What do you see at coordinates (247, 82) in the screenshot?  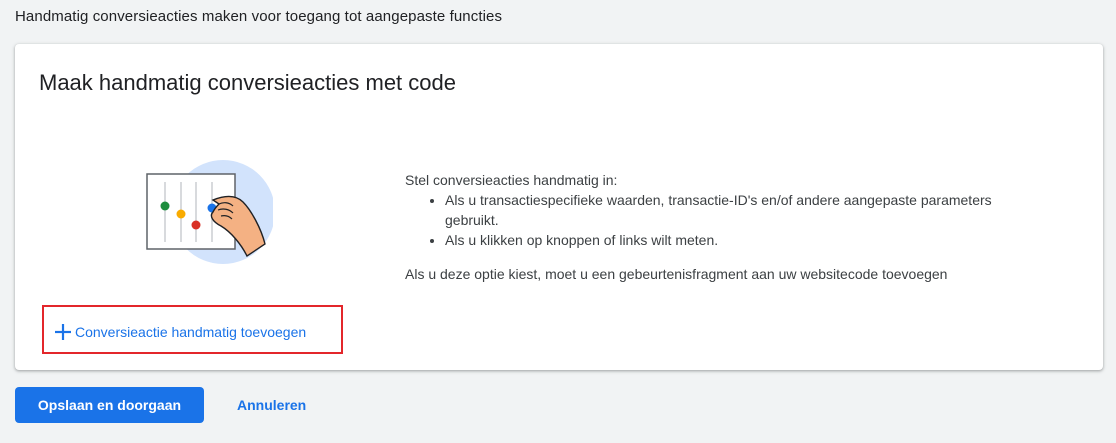 I see `card-title: Maak handmatig conversieacties met code` at bounding box center [247, 82].